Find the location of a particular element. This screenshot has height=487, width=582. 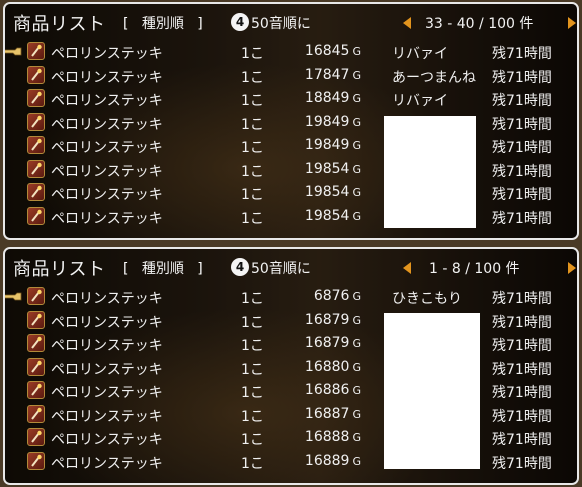

item-price: 16880 G is located at coordinates (332, 366).